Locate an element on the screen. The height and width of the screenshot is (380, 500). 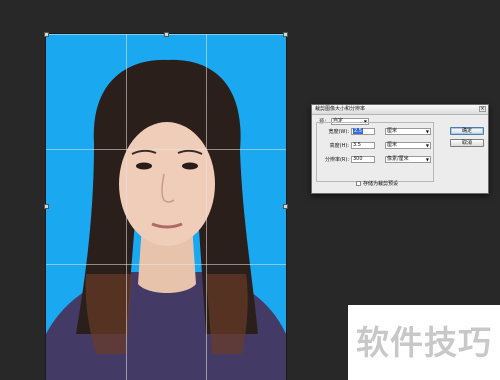
height-value: 3.5 is located at coordinates (357, 145).